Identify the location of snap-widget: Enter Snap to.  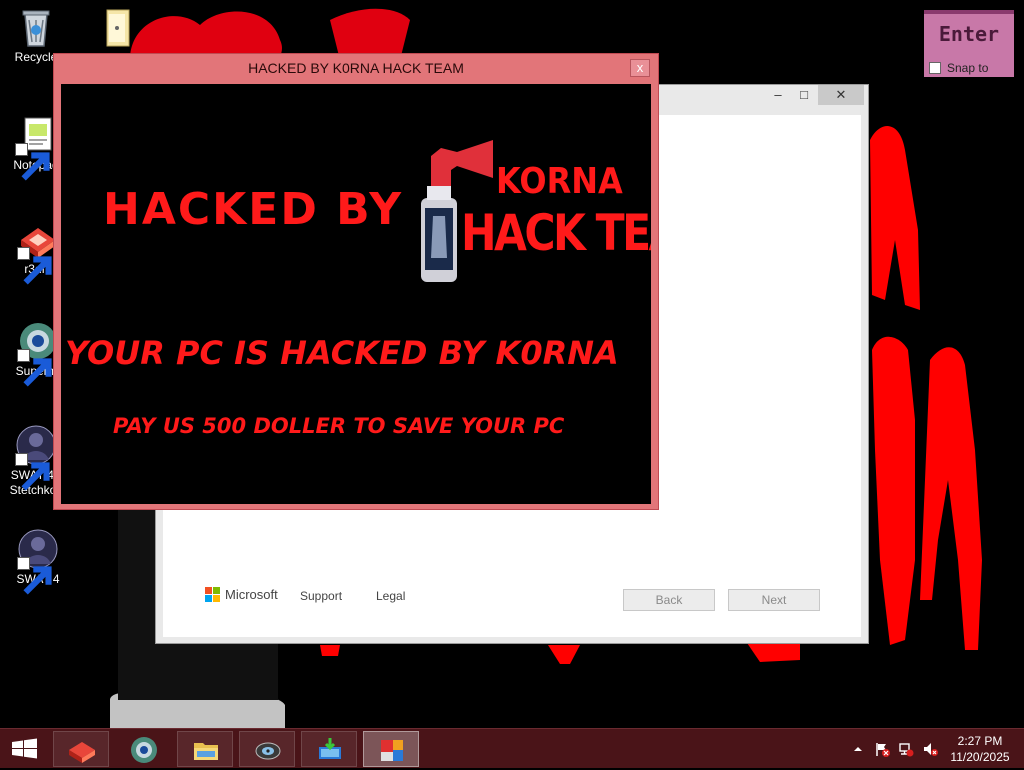
(969, 43).